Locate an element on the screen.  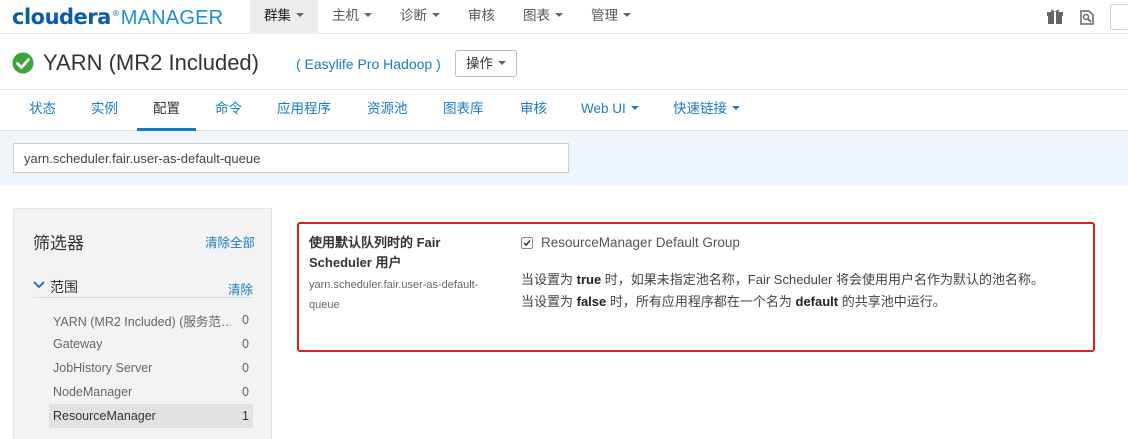
scope-filter-header: 范围 清除 is located at coordinates (143, 287).